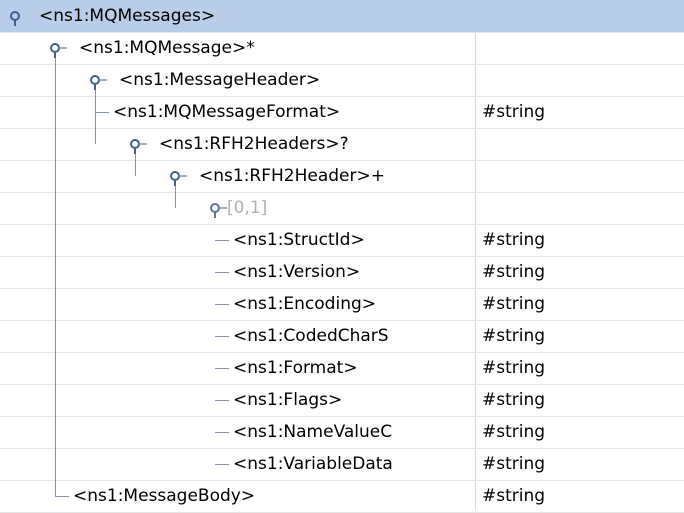  What do you see at coordinates (342, 496) in the screenshot?
I see `tree-row: <ns1:MessageBody> #string` at bounding box center [342, 496].